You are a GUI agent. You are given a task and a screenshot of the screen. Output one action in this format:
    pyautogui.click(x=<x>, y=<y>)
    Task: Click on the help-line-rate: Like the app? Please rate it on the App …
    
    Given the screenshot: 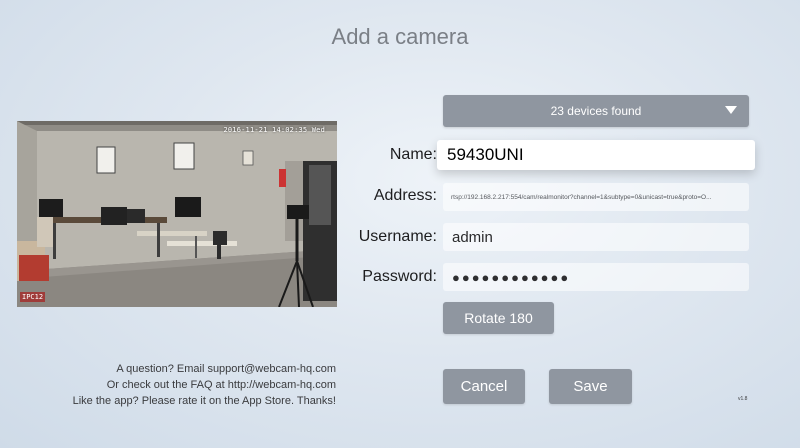 What is the action you would take?
    pyautogui.click(x=204, y=401)
    